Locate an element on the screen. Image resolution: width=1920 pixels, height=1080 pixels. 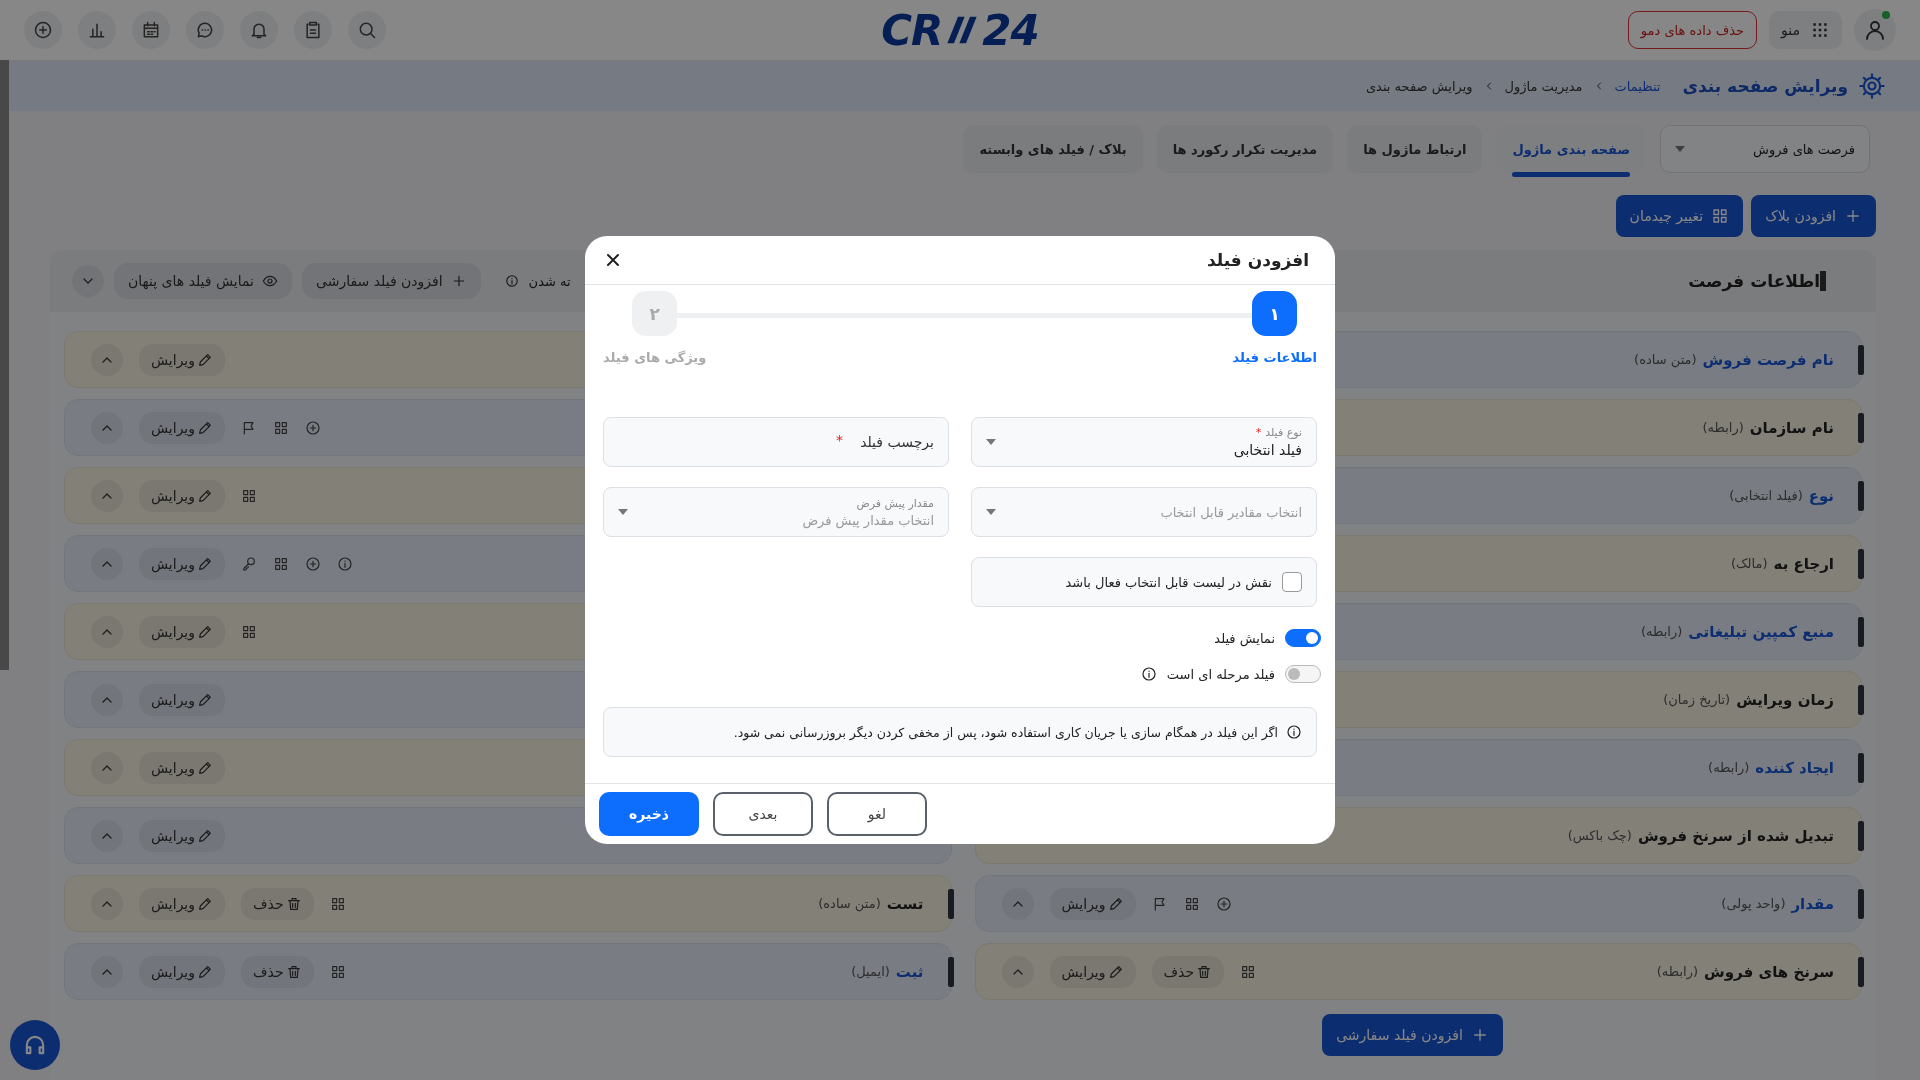
logo: CR 24 is located at coordinates (960, 30).